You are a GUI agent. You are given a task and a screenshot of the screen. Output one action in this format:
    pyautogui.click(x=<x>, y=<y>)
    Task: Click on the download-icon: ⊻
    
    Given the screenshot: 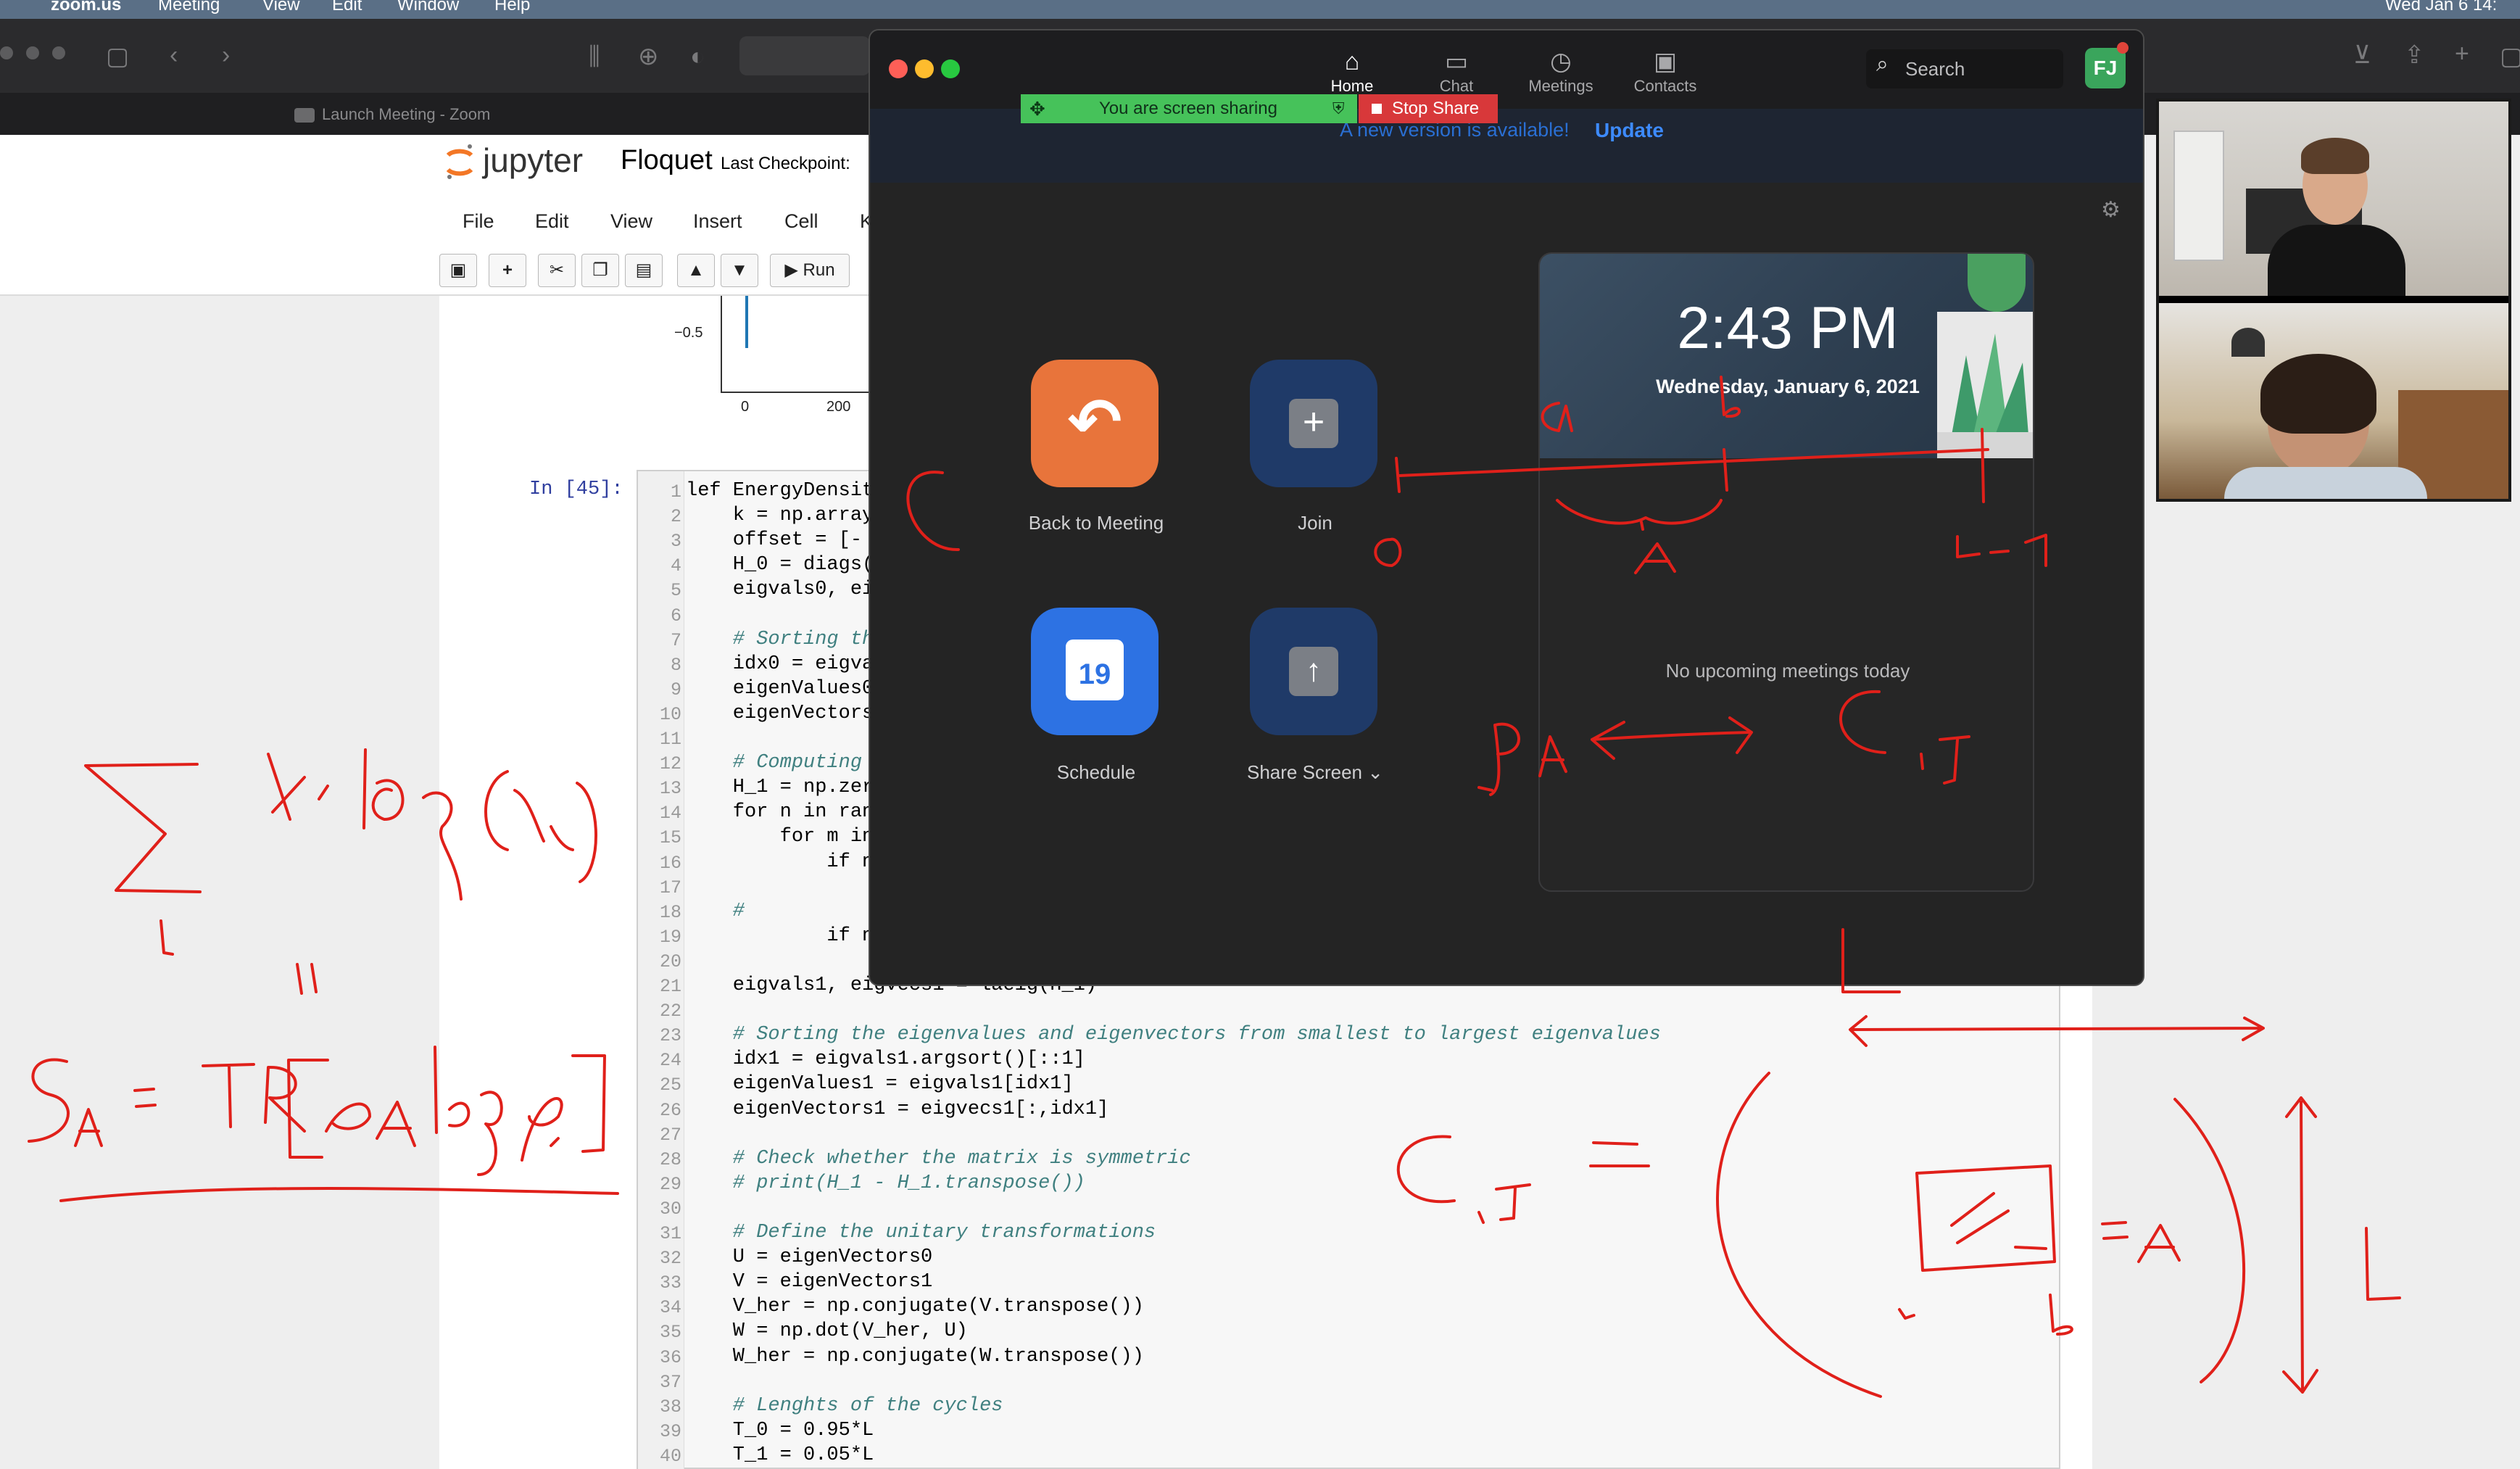 What is the action you would take?
    pyautogui.click(x=2362, y=56)
    